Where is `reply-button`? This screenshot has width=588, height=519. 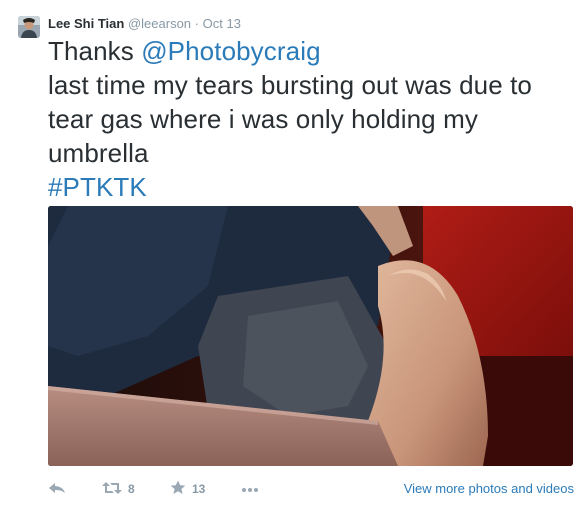 reply-button is located at coordinates (57, 489).